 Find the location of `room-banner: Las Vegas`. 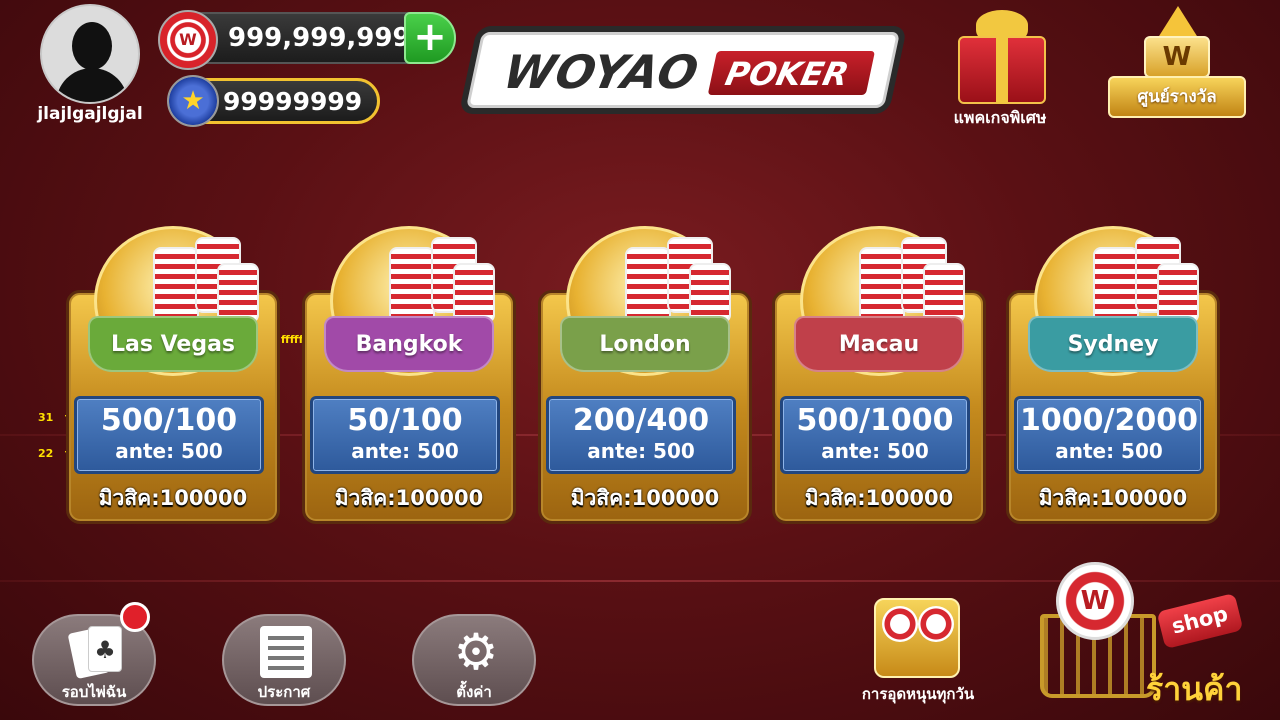

room-banner: Las Vegas is located at coordinates (173, 344).